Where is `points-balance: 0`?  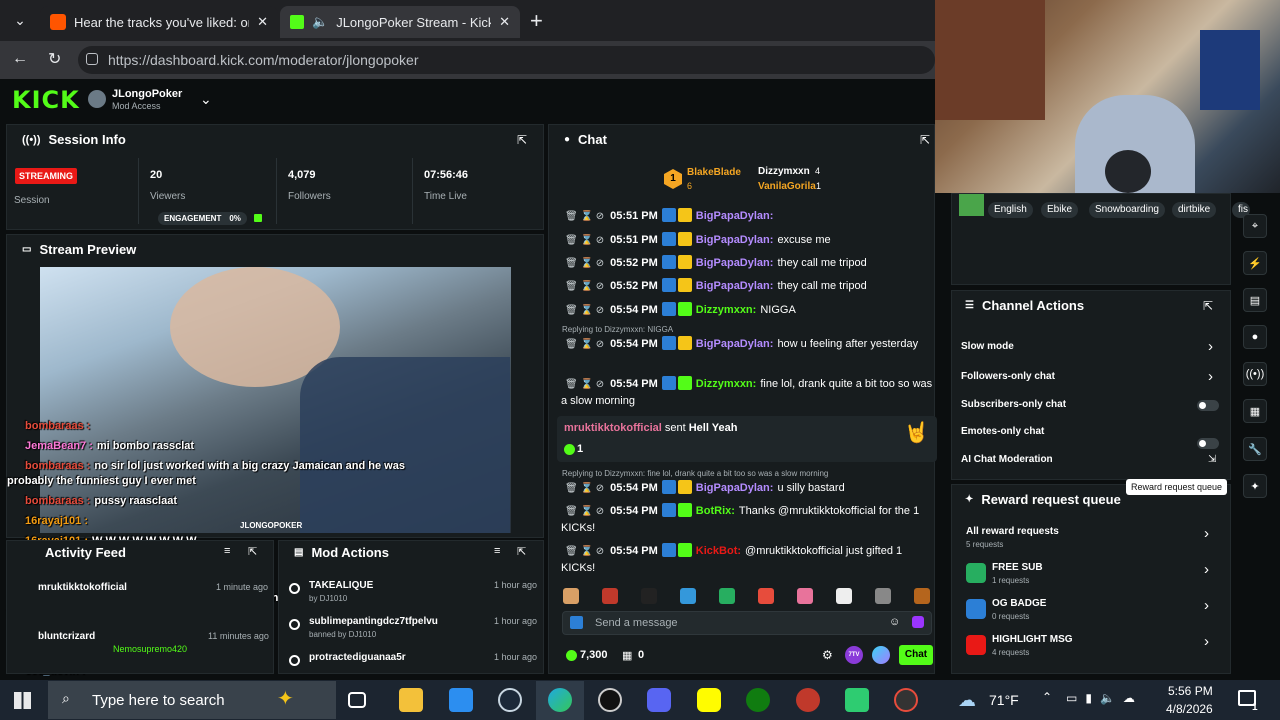 points-balance: 0 is located at coordinates (641, 655).